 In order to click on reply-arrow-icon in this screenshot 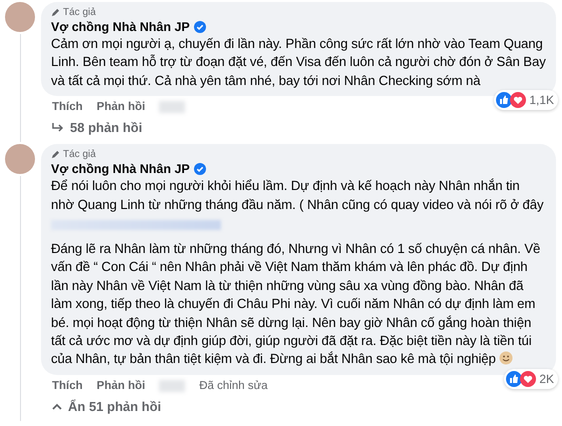, I will do `click(58, 128)`.